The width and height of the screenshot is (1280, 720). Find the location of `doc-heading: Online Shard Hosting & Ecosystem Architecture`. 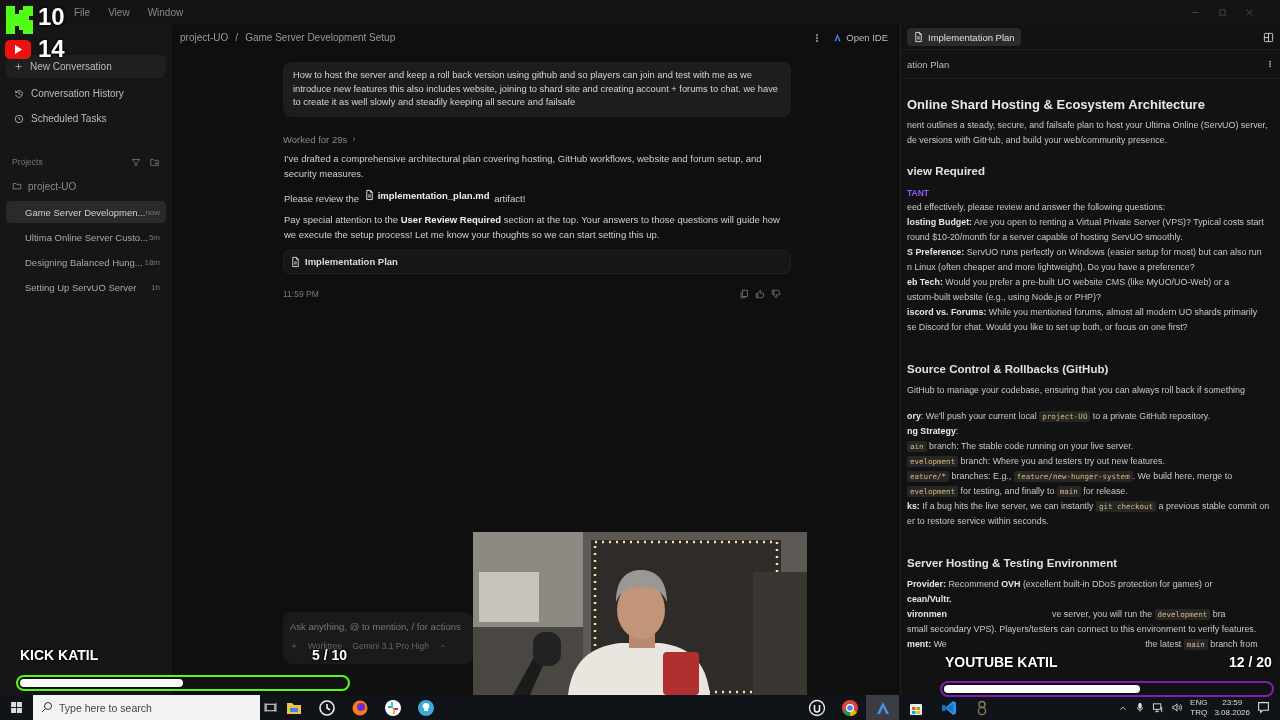

doc-heading: Online Shard Hosting & Ecosystem Architecture is located at coordinates (1056, 105).